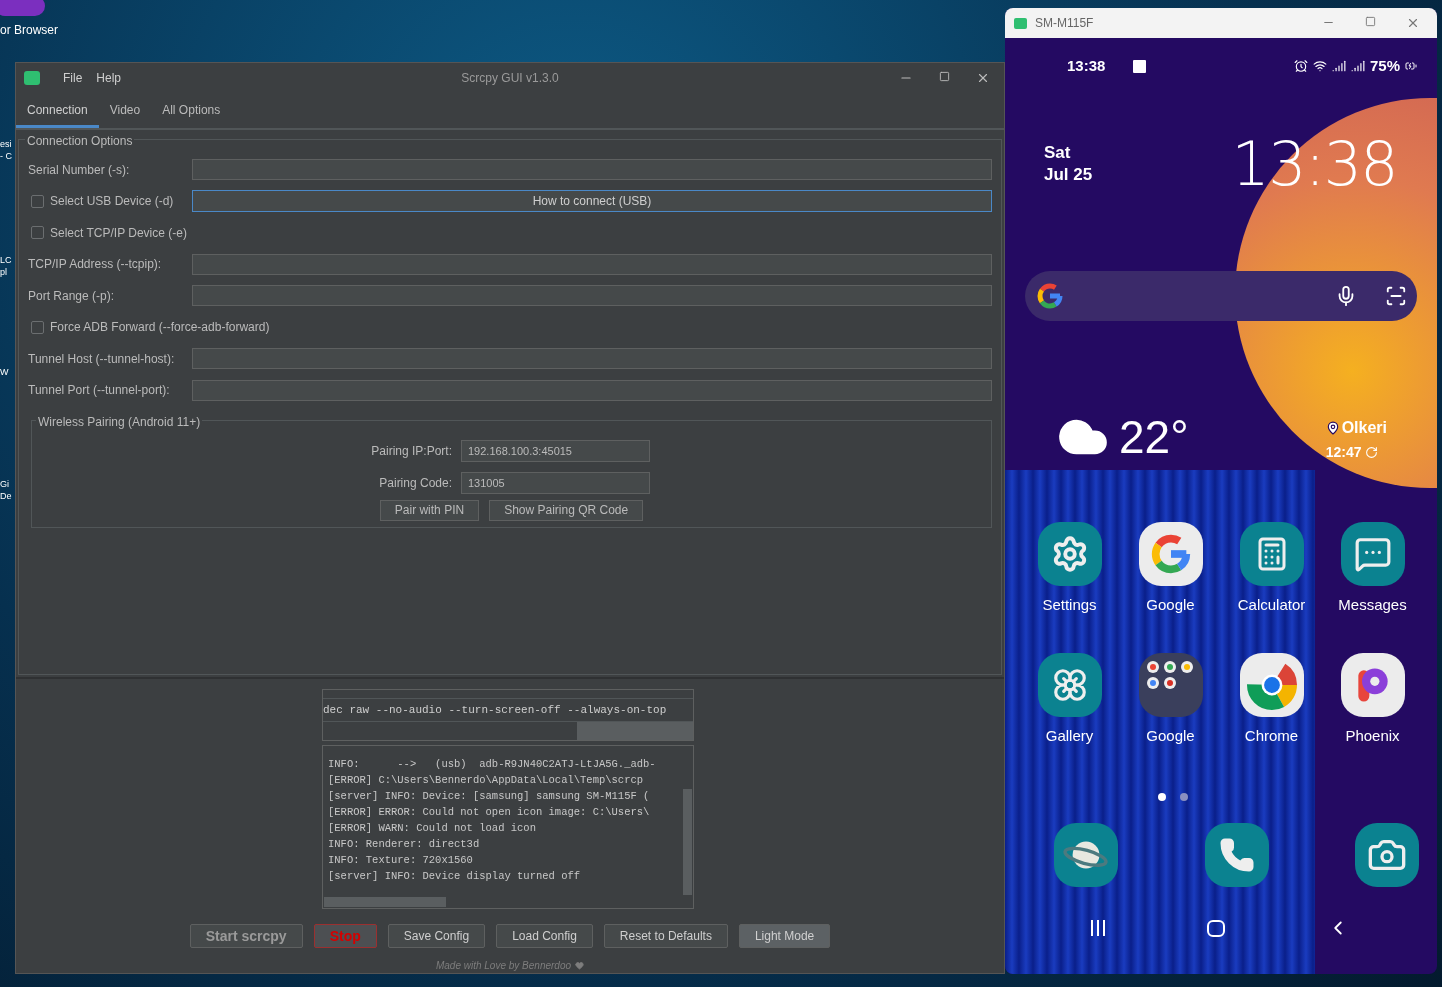  I want to click on command-preview-field: dec raw --no-audio --turn-screen-off --always-on-top, so click(508, 715).